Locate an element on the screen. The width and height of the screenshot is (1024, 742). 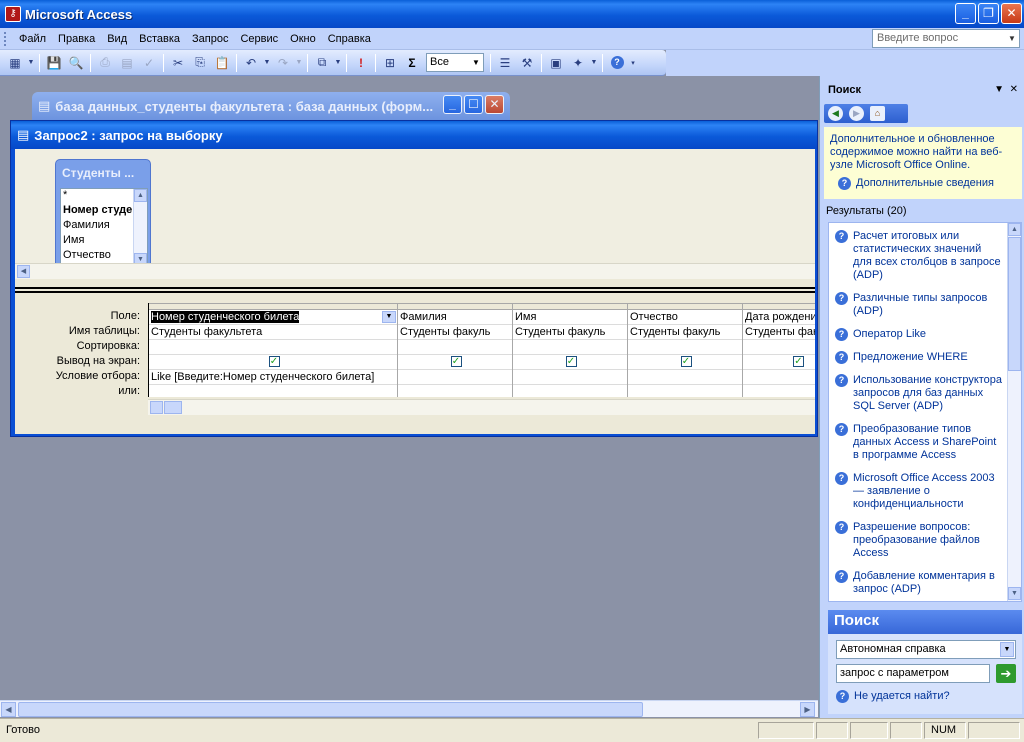
restore-button: ❐ is located at coordinates (988, 13).